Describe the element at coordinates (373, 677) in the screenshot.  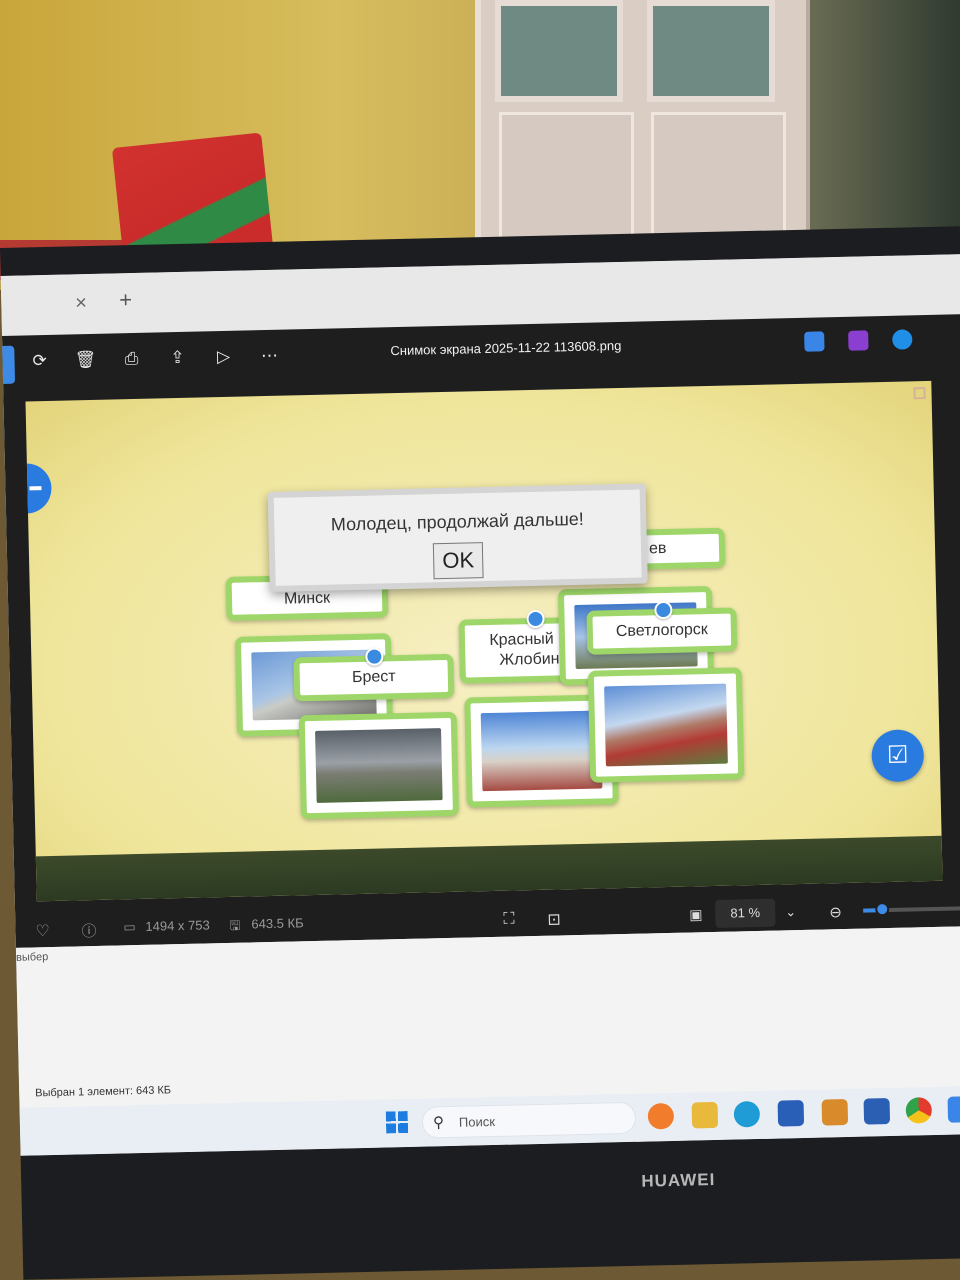
I see `label-text: Брест` at that location.